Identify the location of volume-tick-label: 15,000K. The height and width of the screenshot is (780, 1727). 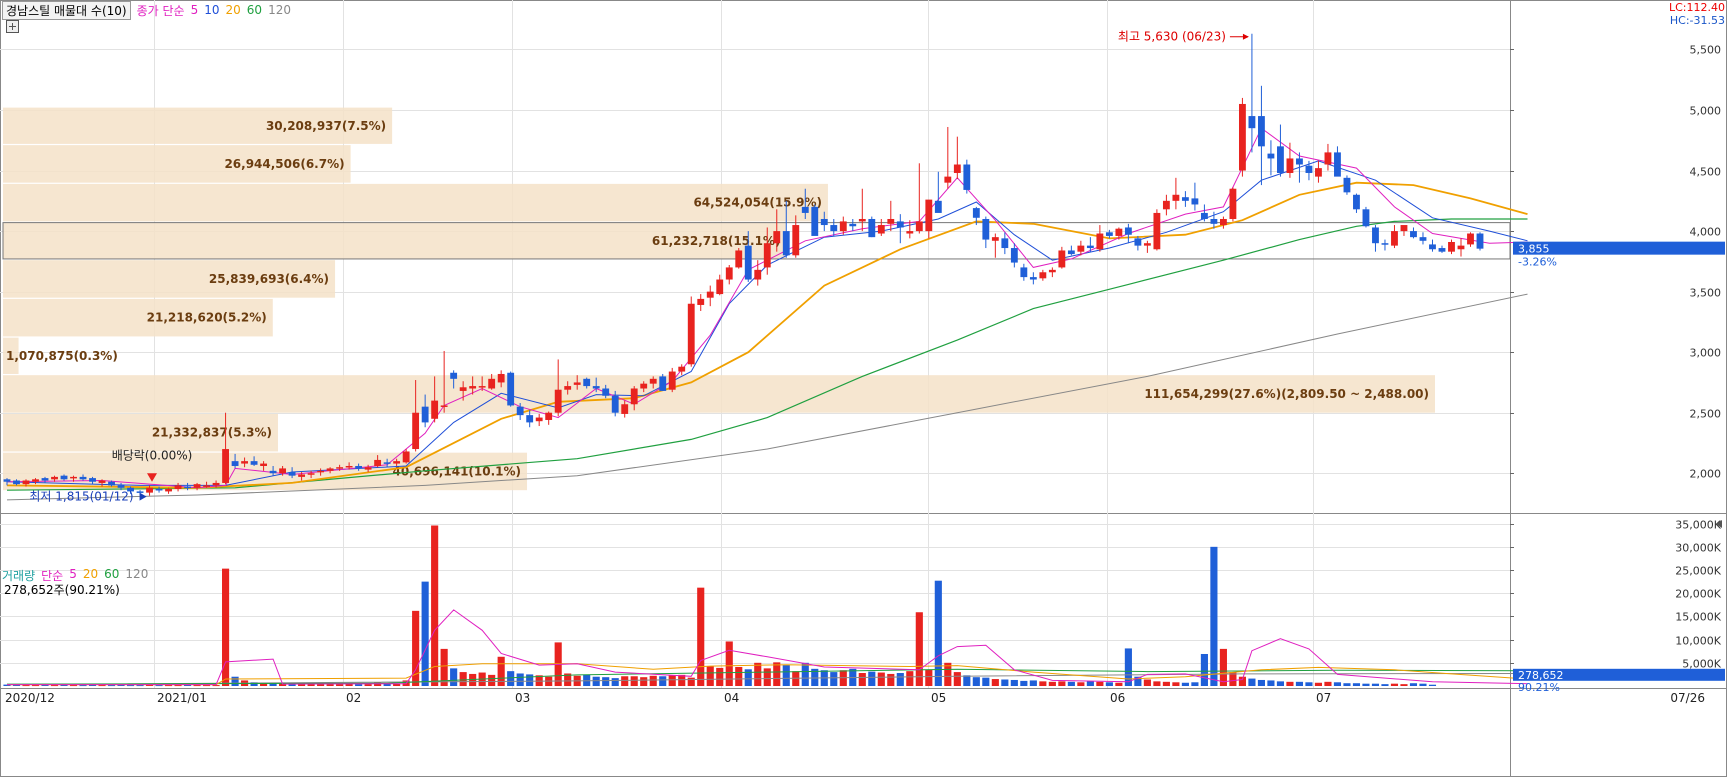
(1698, 617).